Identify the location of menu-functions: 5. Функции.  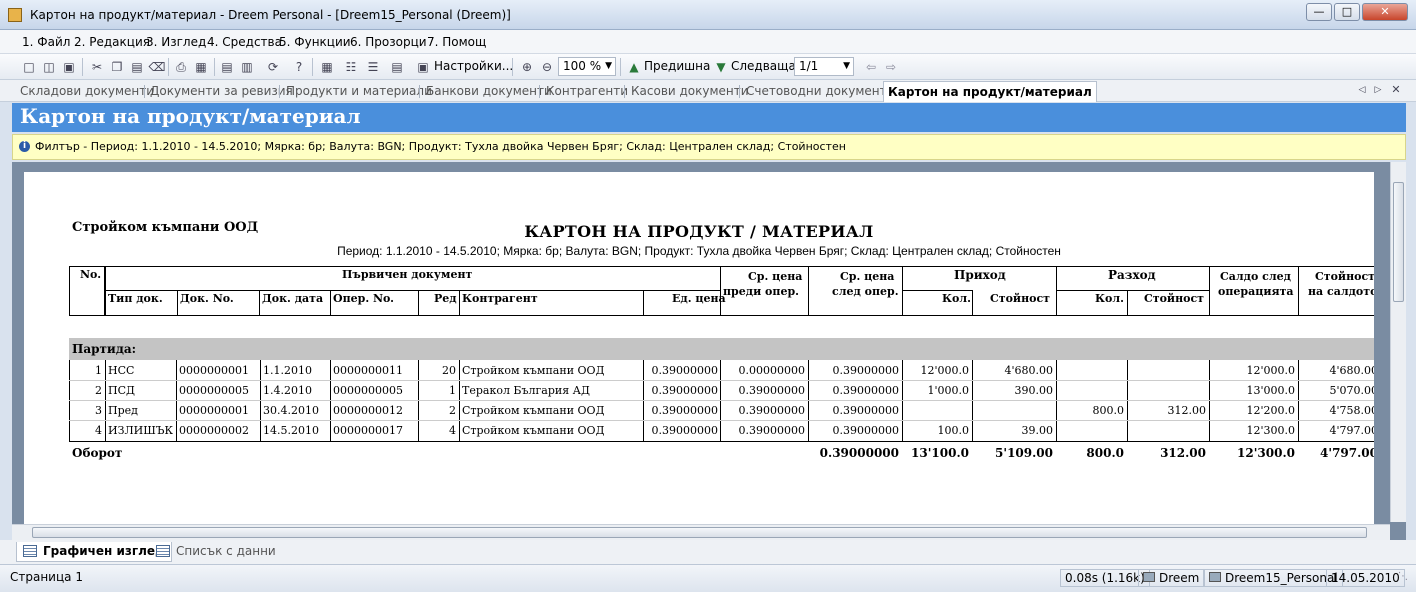
(315, 42).